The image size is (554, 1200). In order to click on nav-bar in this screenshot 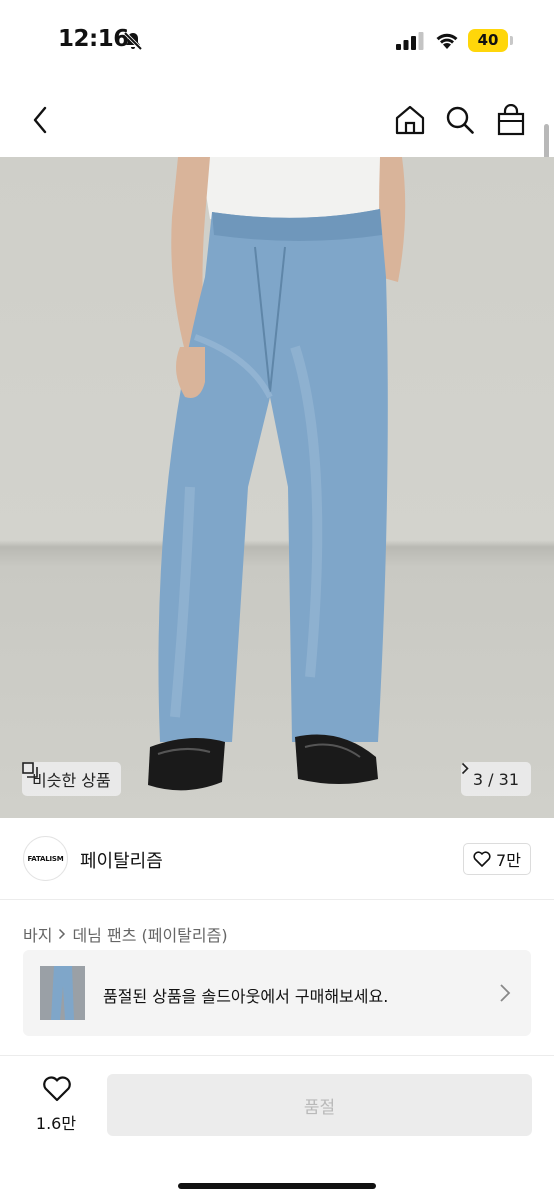, I will do `click(277, 119)`.